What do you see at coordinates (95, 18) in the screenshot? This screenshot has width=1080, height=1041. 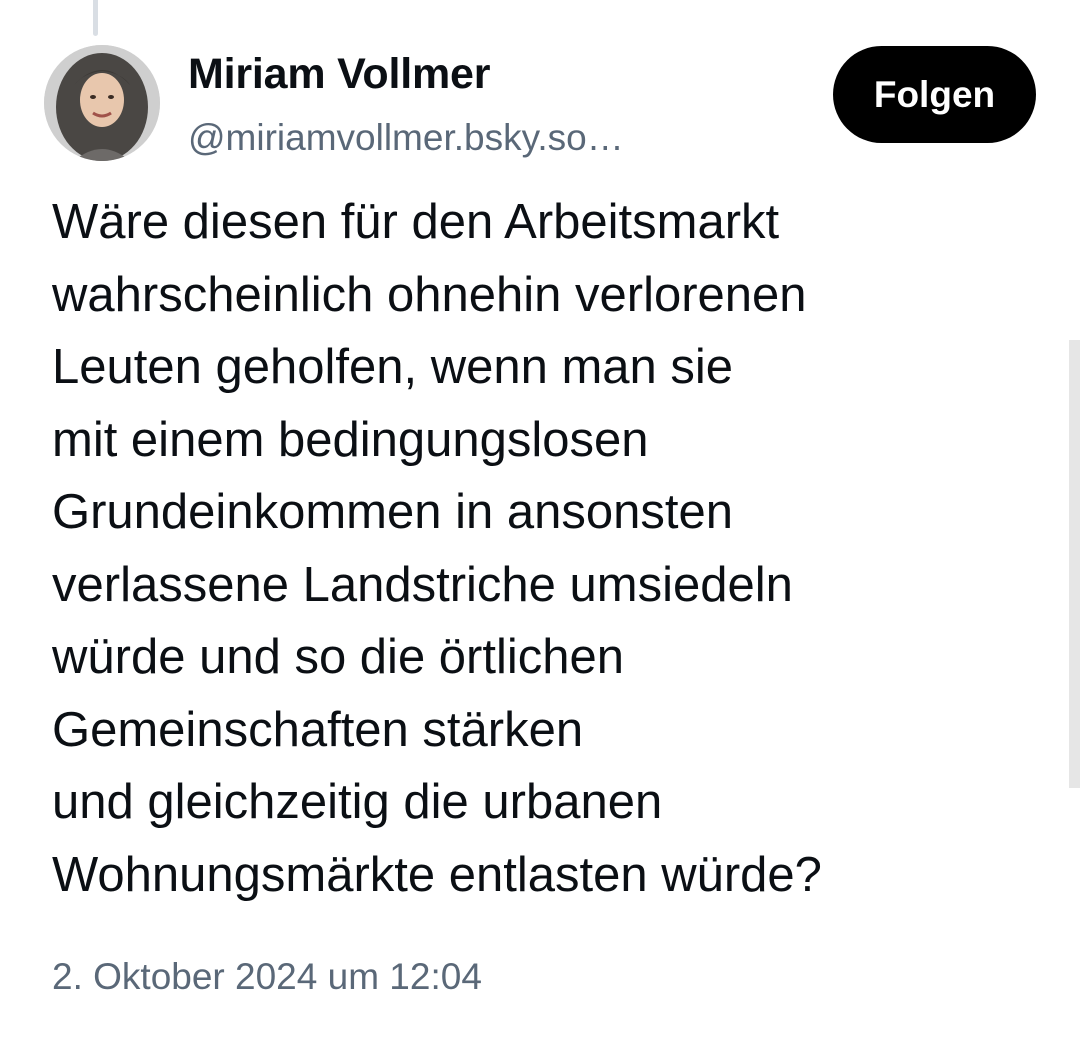 I see `thread-connector-line` at bounding box center [95, 18].